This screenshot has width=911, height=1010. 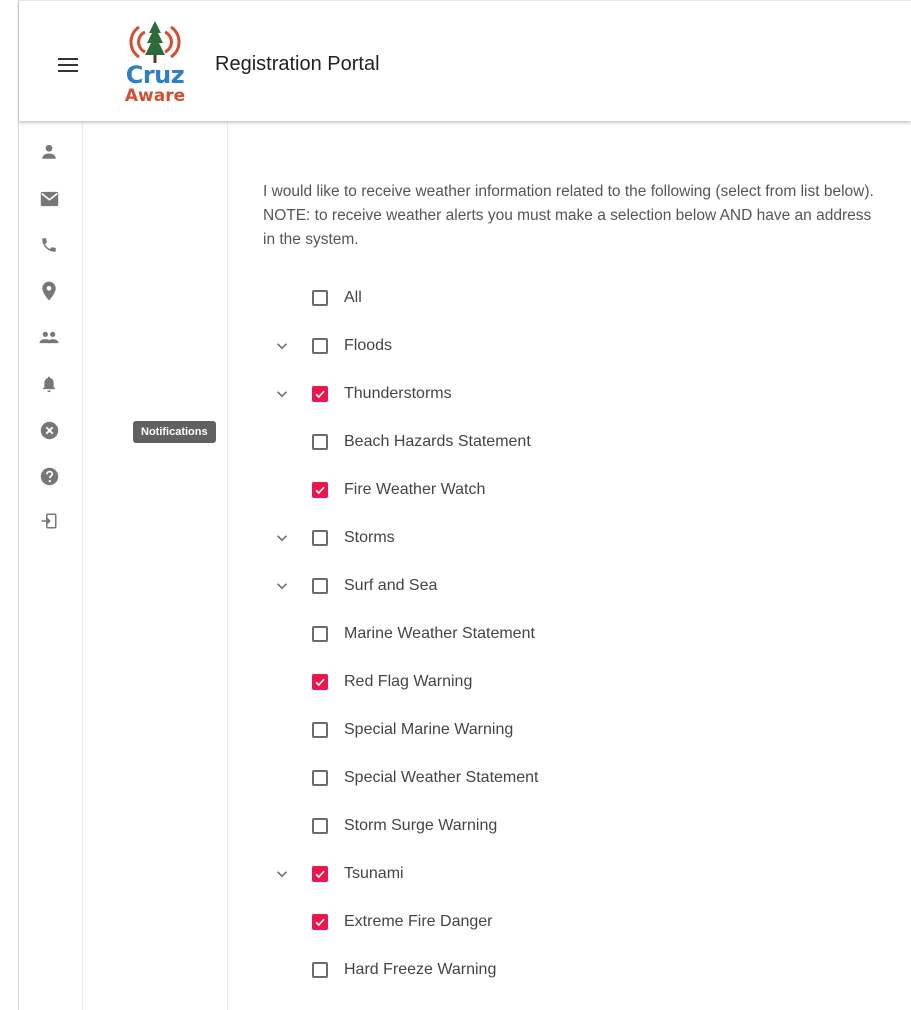 I want to click on logo-text-aware: Aware, so click(x=155, y=96).